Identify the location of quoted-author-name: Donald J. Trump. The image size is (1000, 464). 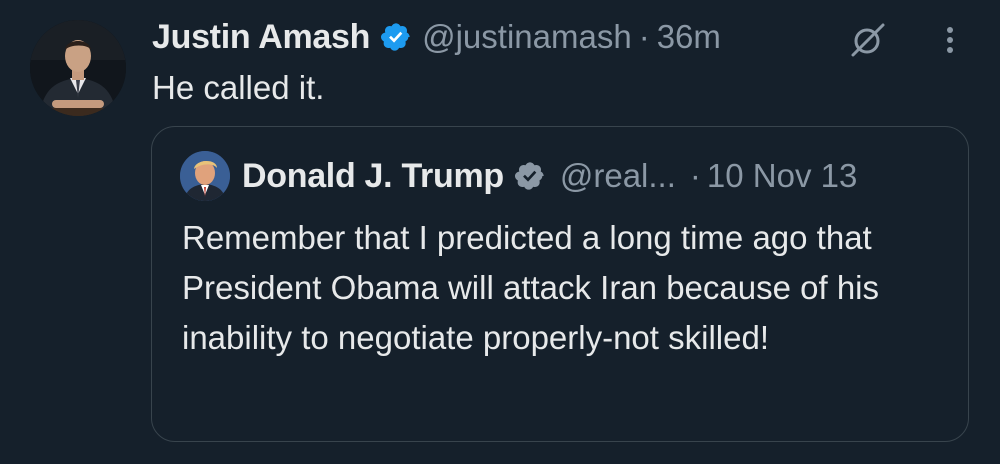
(373, 176).